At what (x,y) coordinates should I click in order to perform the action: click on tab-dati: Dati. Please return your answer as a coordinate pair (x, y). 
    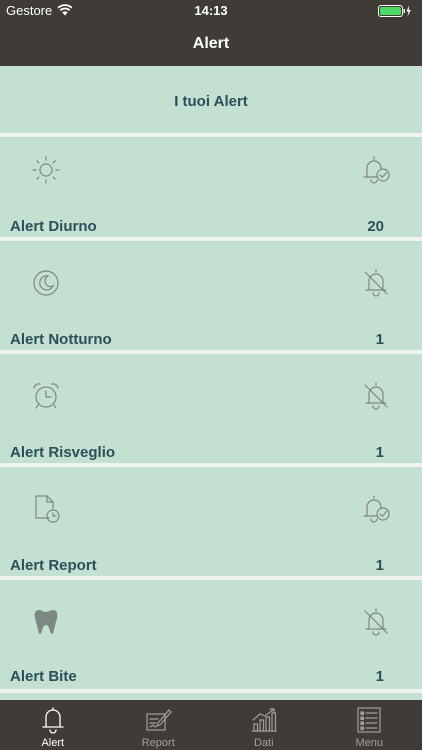
    Looking at the image, I should click on (264, 725).